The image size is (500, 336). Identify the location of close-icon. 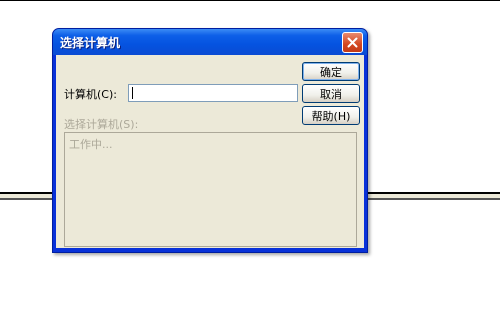
(352, 42).